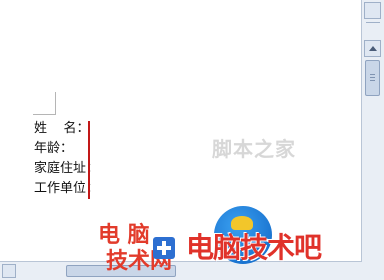 This screenshot has width=384, height=280. I want to click on arrow-up-icon, so click(373, 48).